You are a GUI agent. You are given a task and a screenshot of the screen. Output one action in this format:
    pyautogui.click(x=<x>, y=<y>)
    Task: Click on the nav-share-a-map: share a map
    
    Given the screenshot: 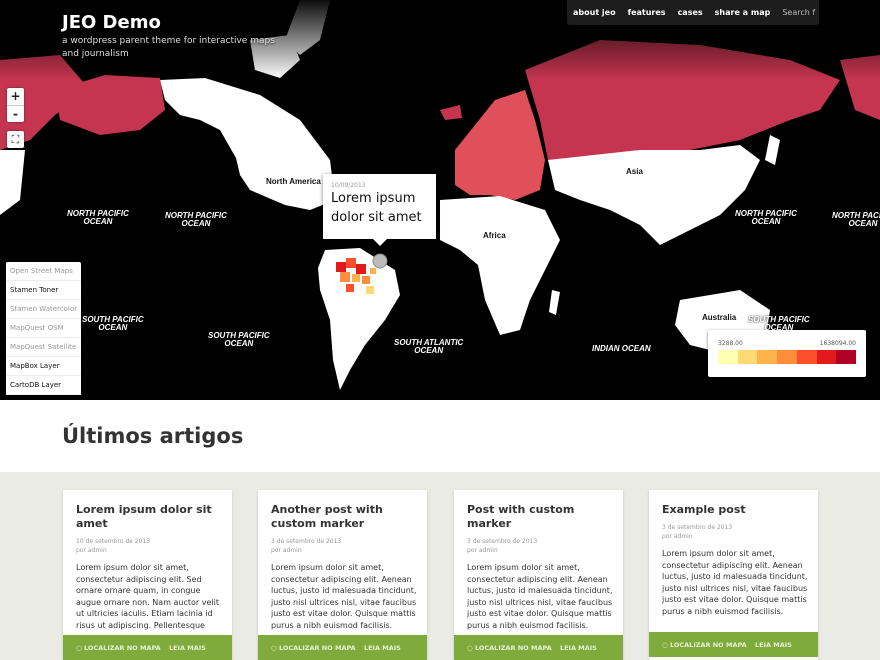 What is the action you would take?
    pyautogui.click(x=743, y=12)
    